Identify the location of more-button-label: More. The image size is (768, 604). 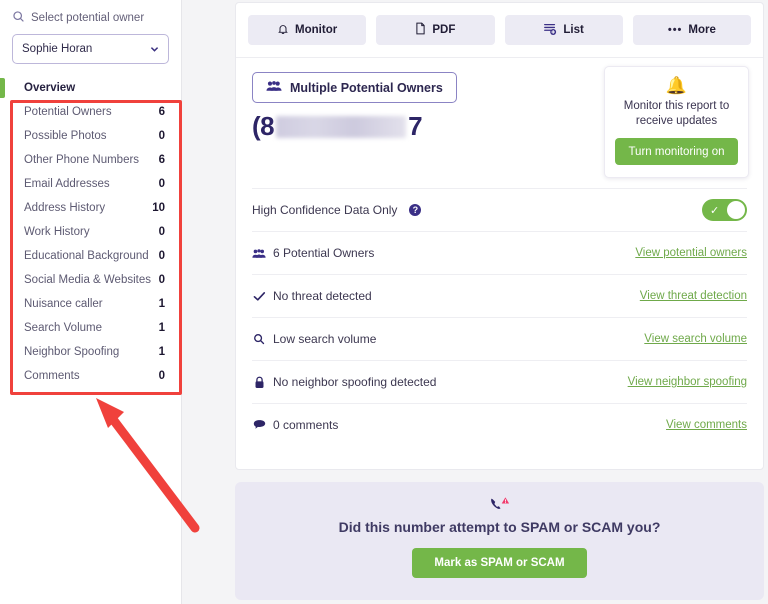
(702, 30).